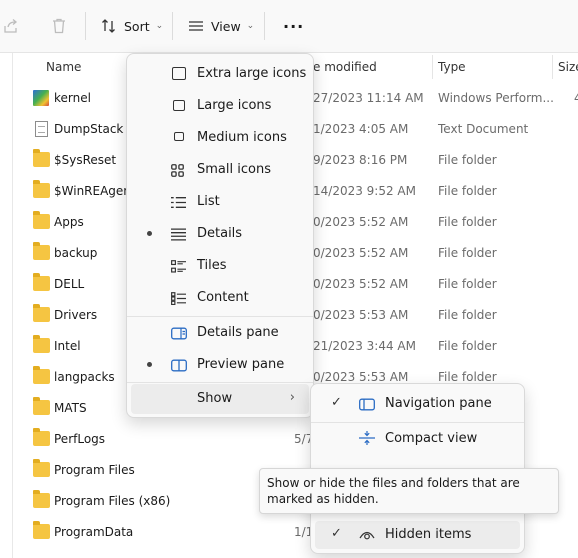  I want to click on file-date: 27/2023 11:14 AM, so click(368, 98).